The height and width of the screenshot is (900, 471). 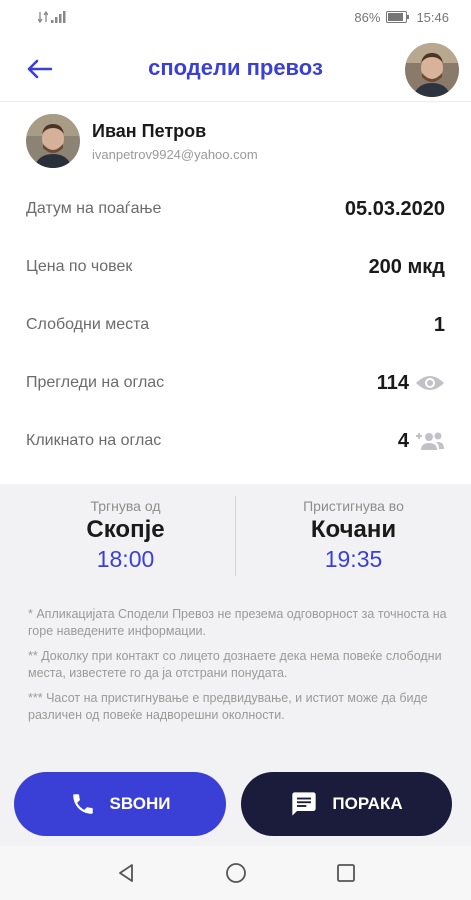 I want to click on detail-label: Прегледи на оглас, so click(x=95, y=382).